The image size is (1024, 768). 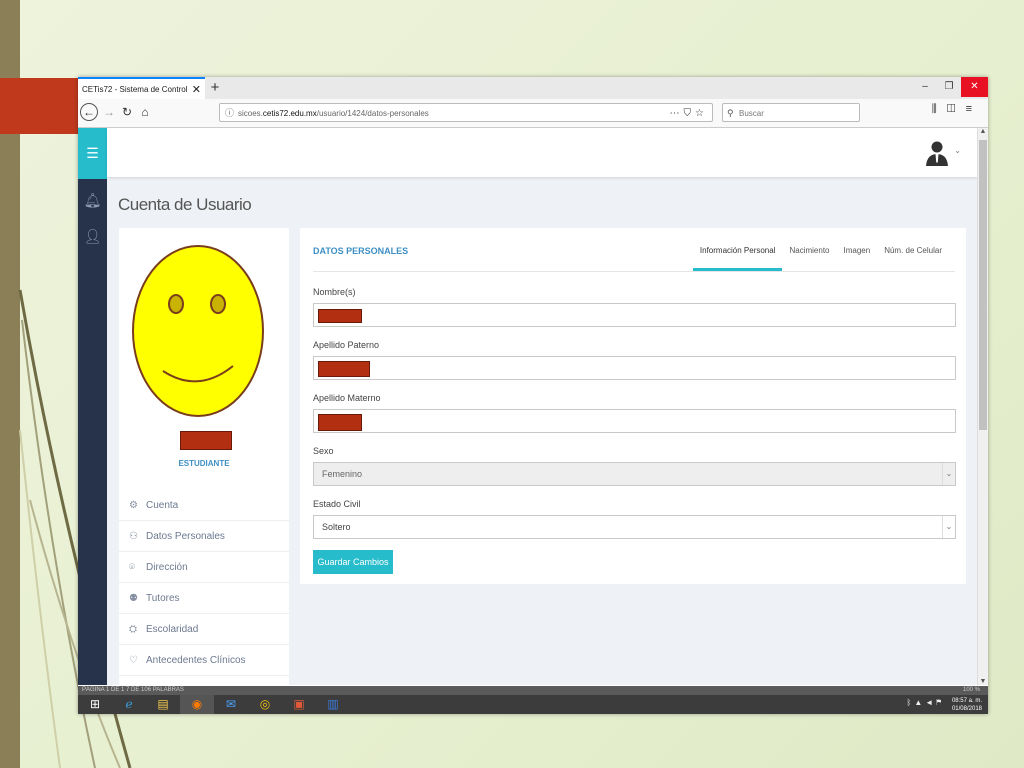 I want to click on smiley-avatar, so click(x=198, y=331).